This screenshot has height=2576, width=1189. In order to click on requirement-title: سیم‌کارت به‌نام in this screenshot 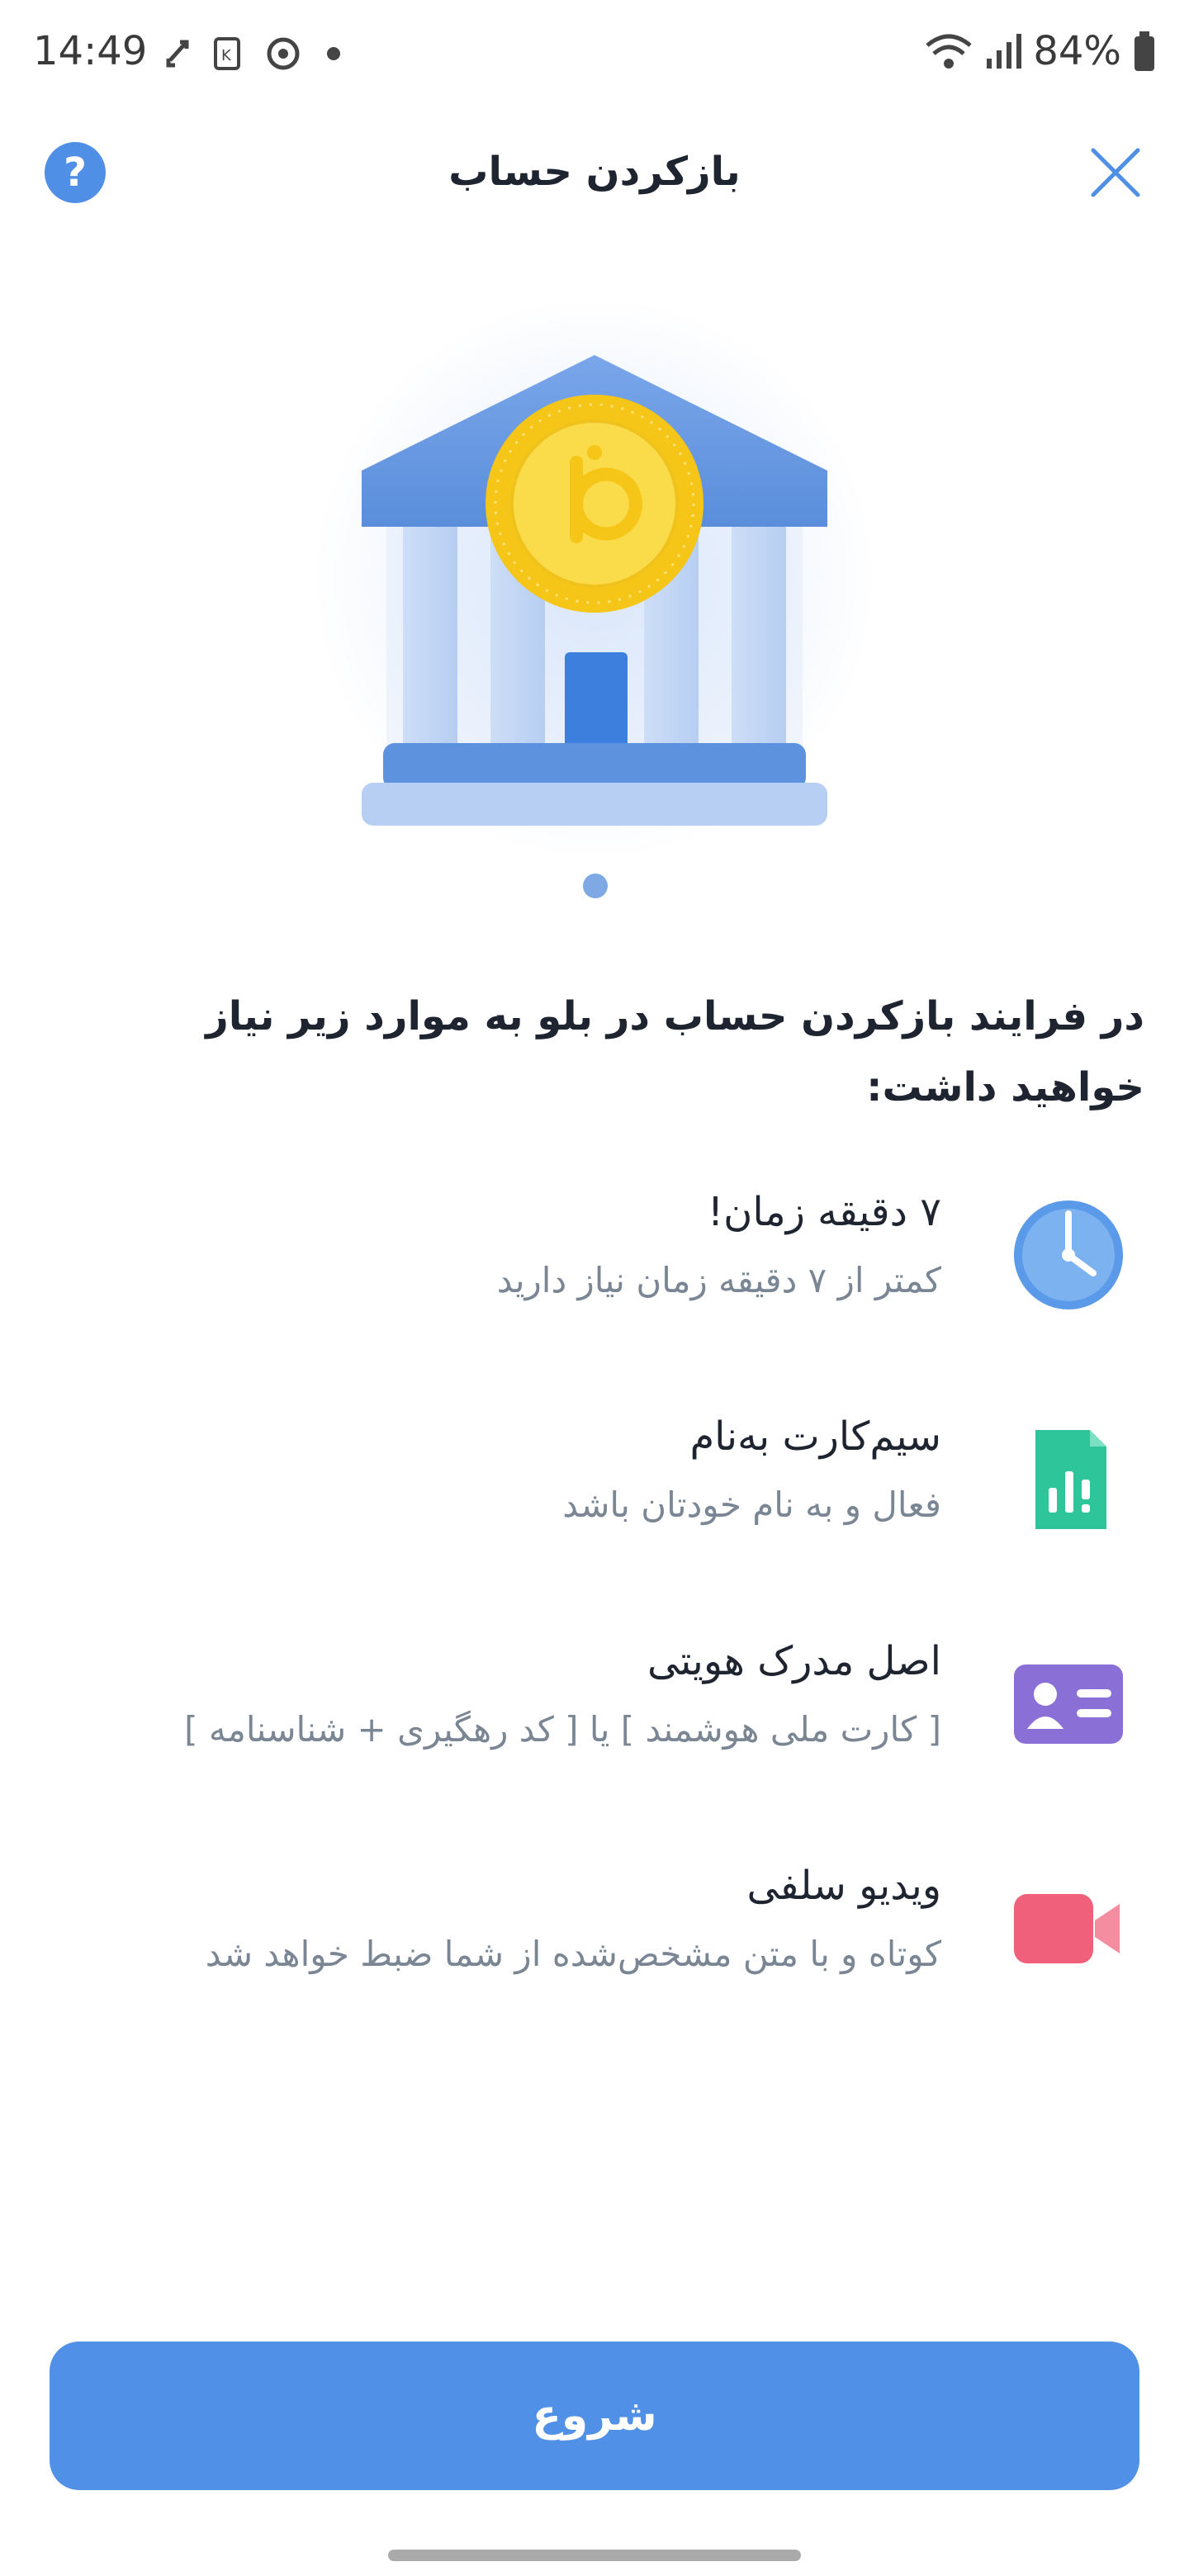, I will do `click(815, 1436)`.